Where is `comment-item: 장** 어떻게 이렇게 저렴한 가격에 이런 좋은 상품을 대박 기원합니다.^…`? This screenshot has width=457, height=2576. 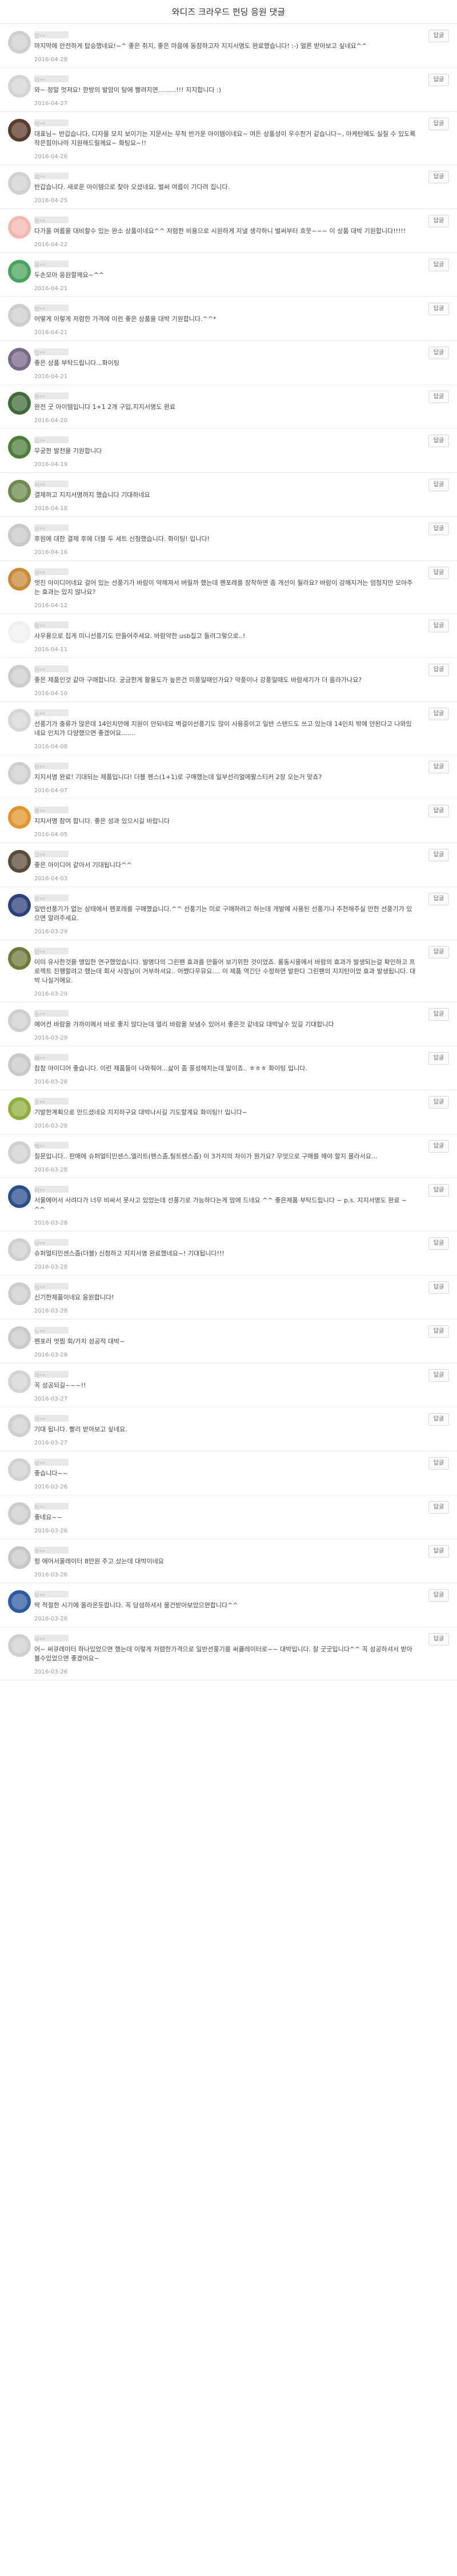
comment-item: 장** 어떻게 이렇게 저렴한 가격에 이런 좋은 상품을 대박 기원합니다.^… is located at coordinates (228, 319).